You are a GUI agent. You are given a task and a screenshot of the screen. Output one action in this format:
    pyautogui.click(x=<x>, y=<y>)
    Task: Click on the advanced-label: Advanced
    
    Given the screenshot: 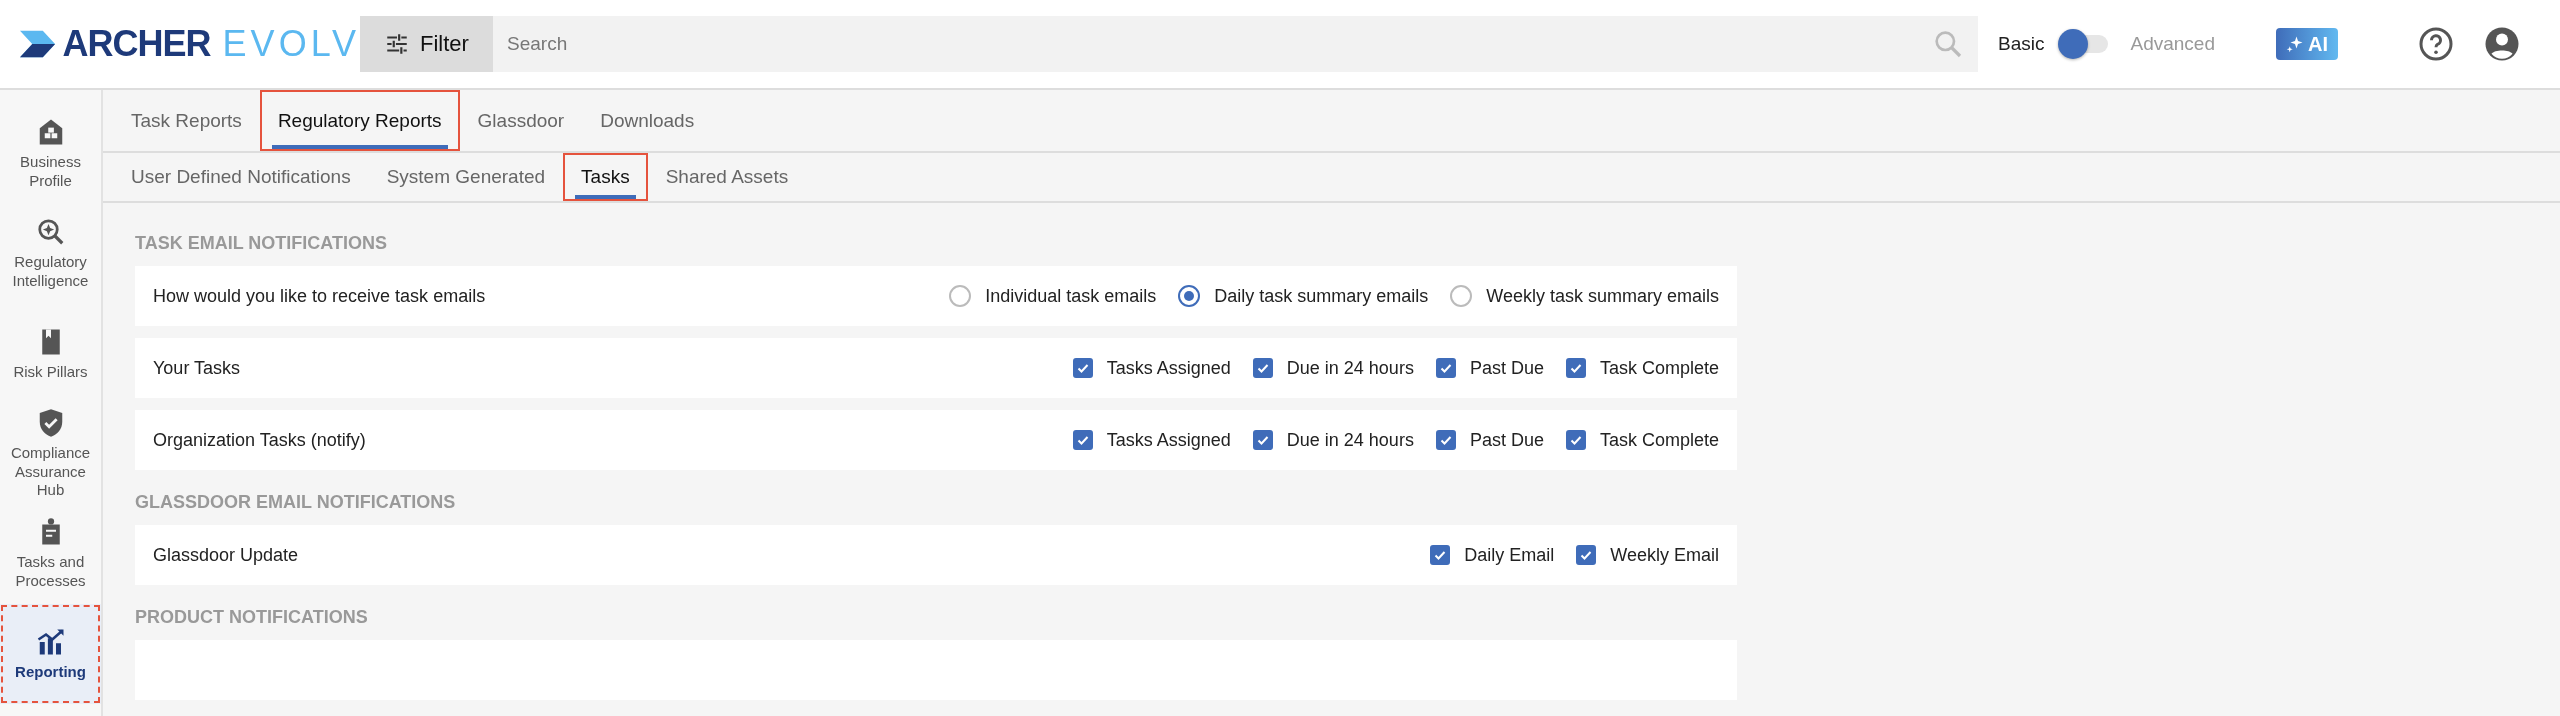 What is the action you would take?
    pyautogui.click(x=2172, y=44)
    